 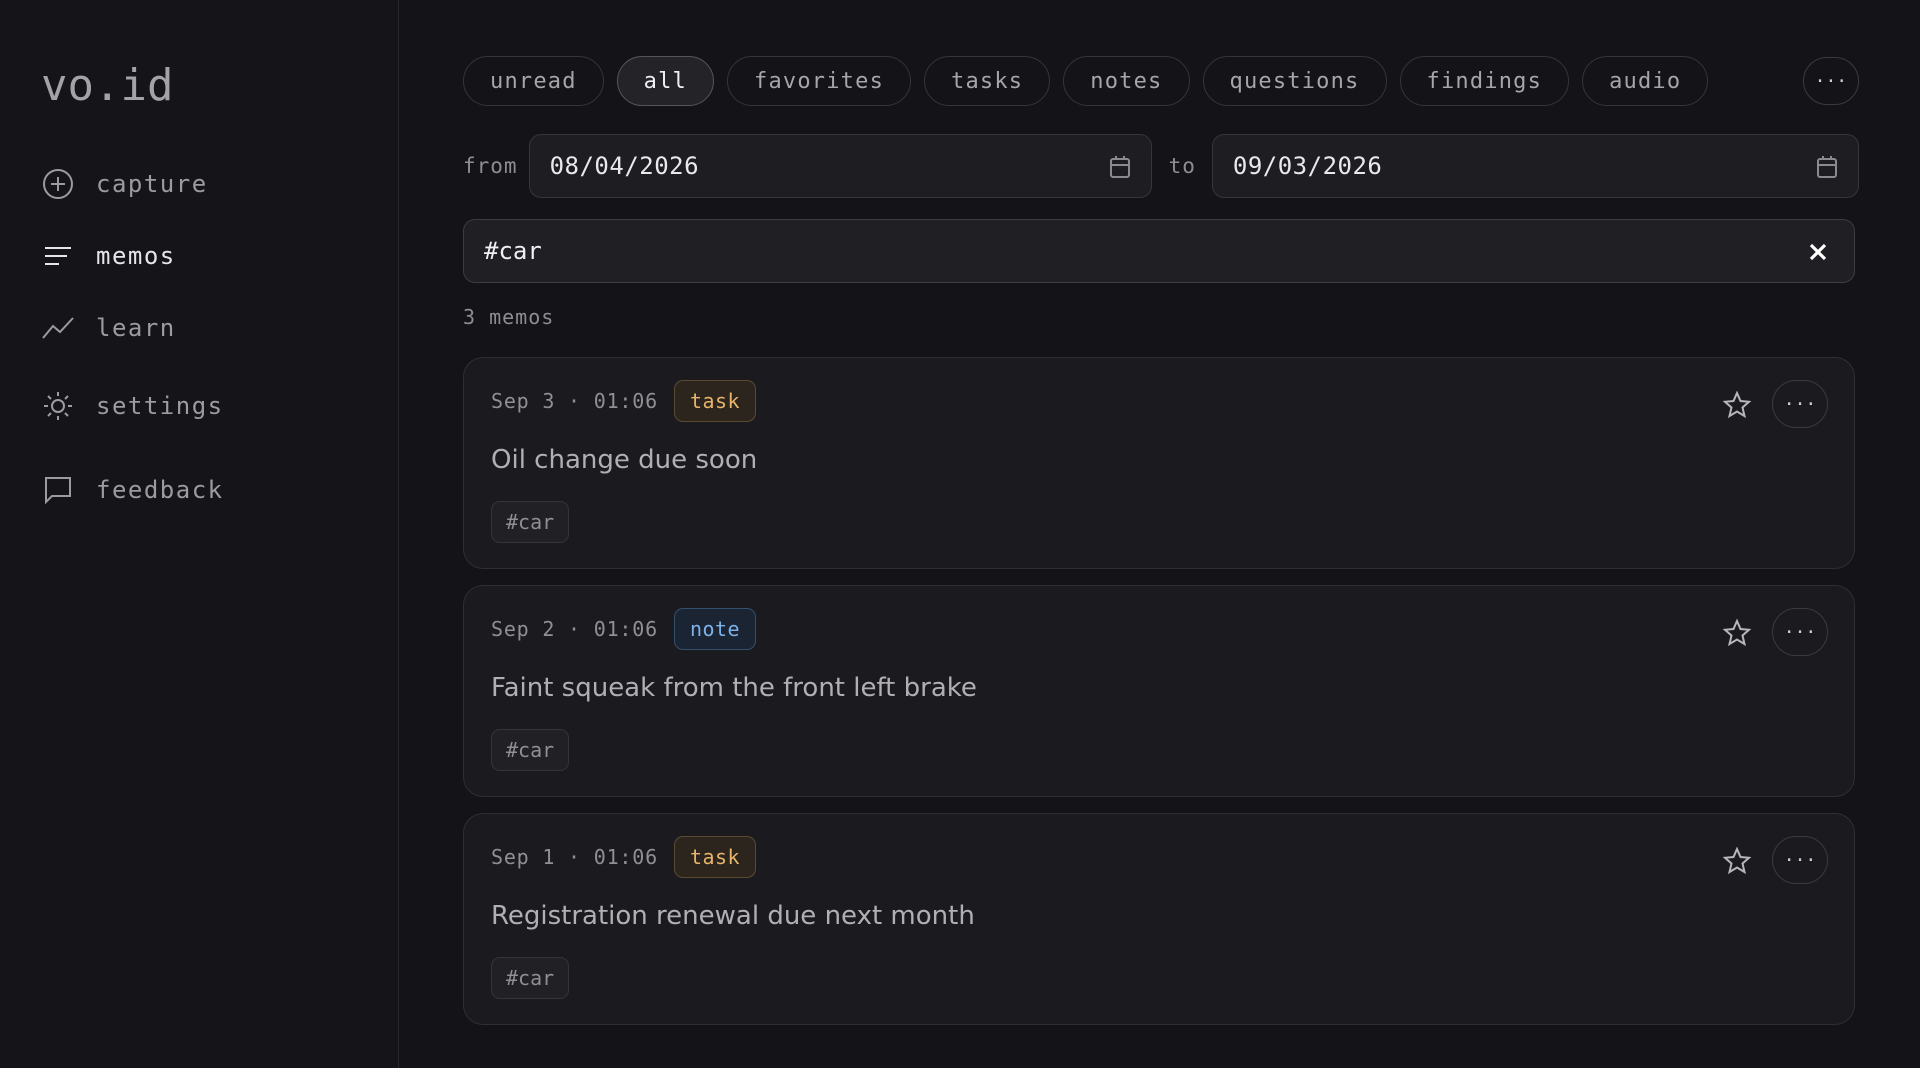 I want to click on memo-title: Faint squeak from the front left brake, so click(x=734, y=688).